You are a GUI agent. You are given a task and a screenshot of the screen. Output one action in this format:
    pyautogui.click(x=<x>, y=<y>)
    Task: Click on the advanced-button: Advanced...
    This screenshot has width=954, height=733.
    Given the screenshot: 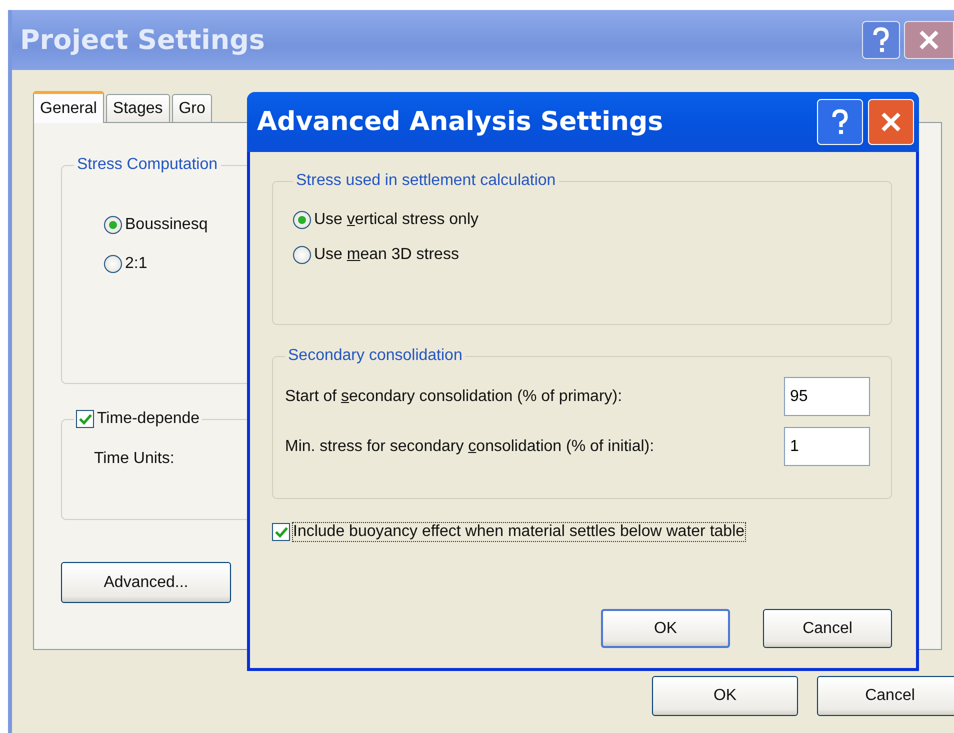 What is the action you would take?
    pyautogui.click(x=146, y=582)
    